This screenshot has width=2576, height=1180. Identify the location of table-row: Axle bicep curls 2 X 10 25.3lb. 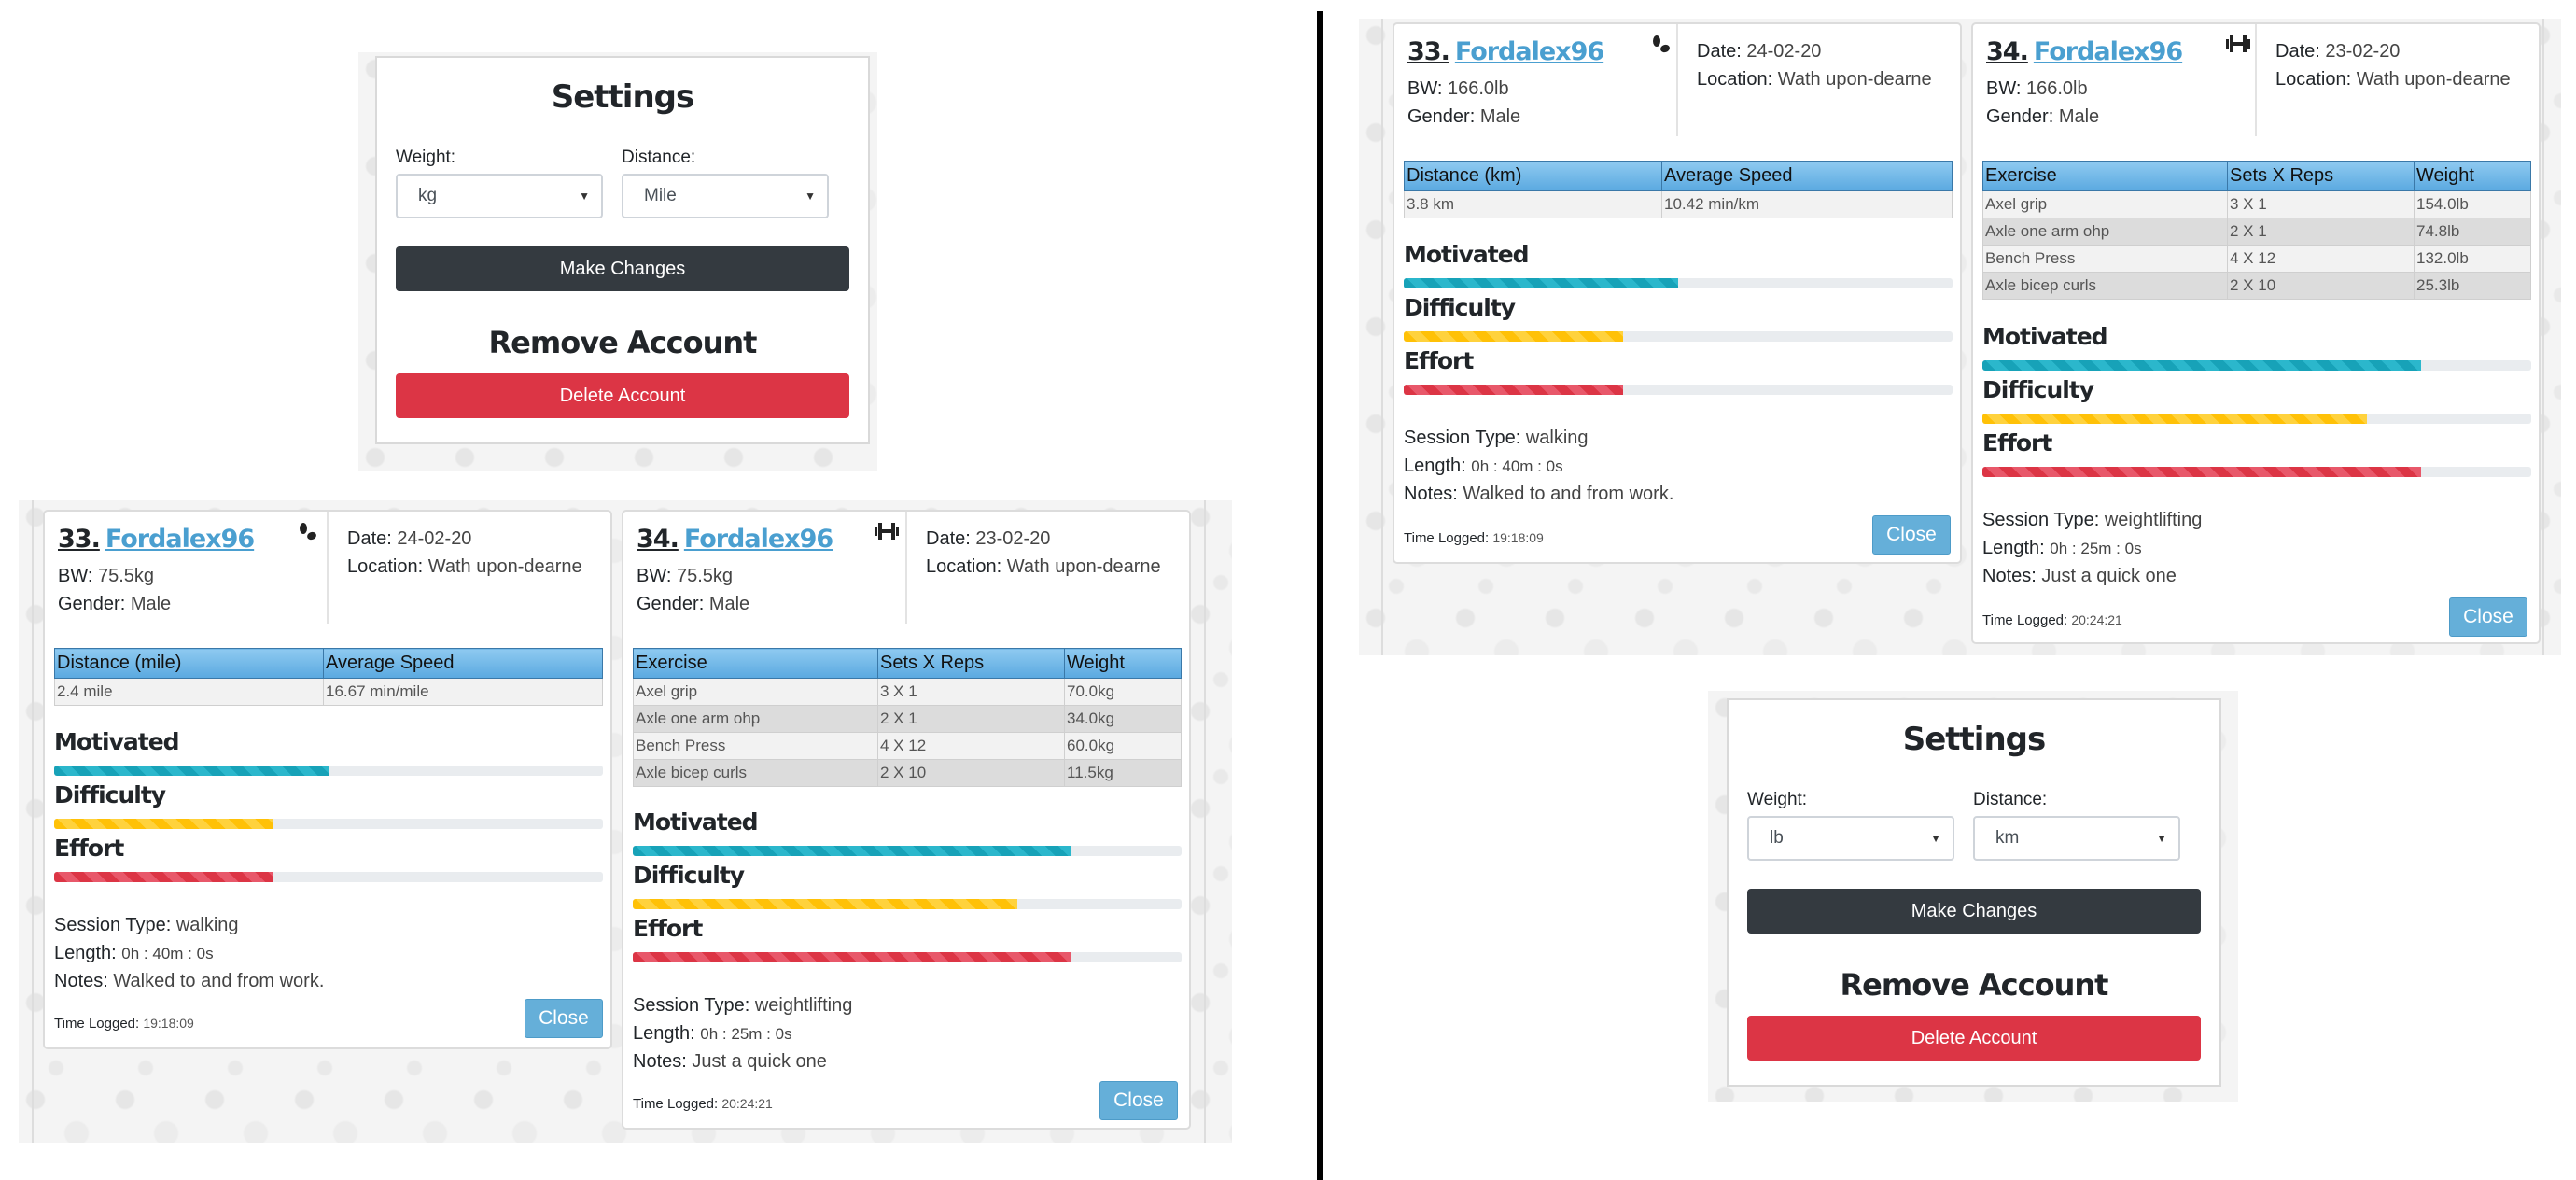
(2256, 286).